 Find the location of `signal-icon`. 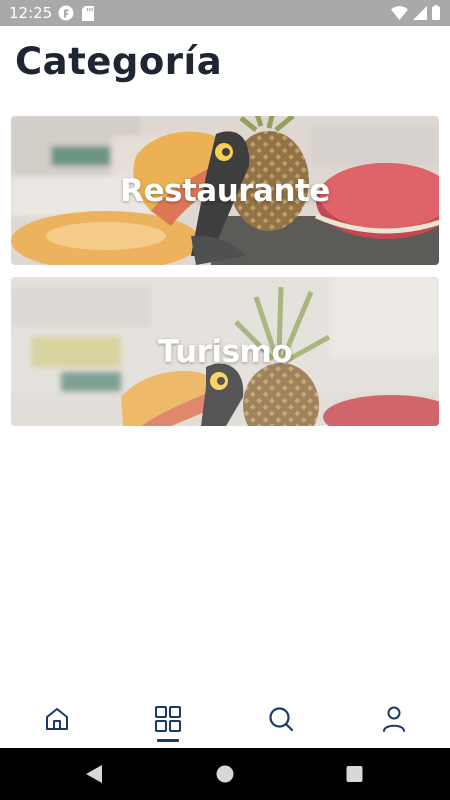

signal-icon is located at coordinates (420, 12).